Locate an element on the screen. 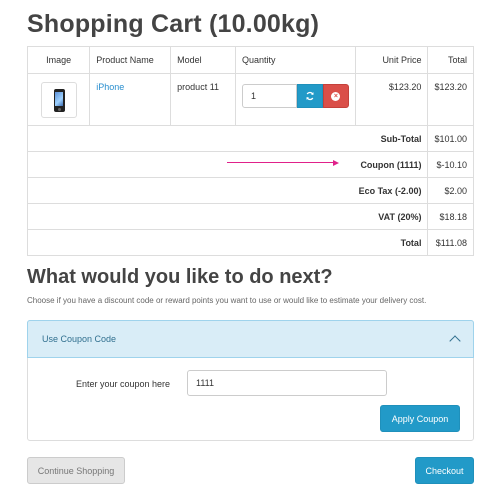  eco-tax-value: $2.00 is located at coordinates (450, 190).